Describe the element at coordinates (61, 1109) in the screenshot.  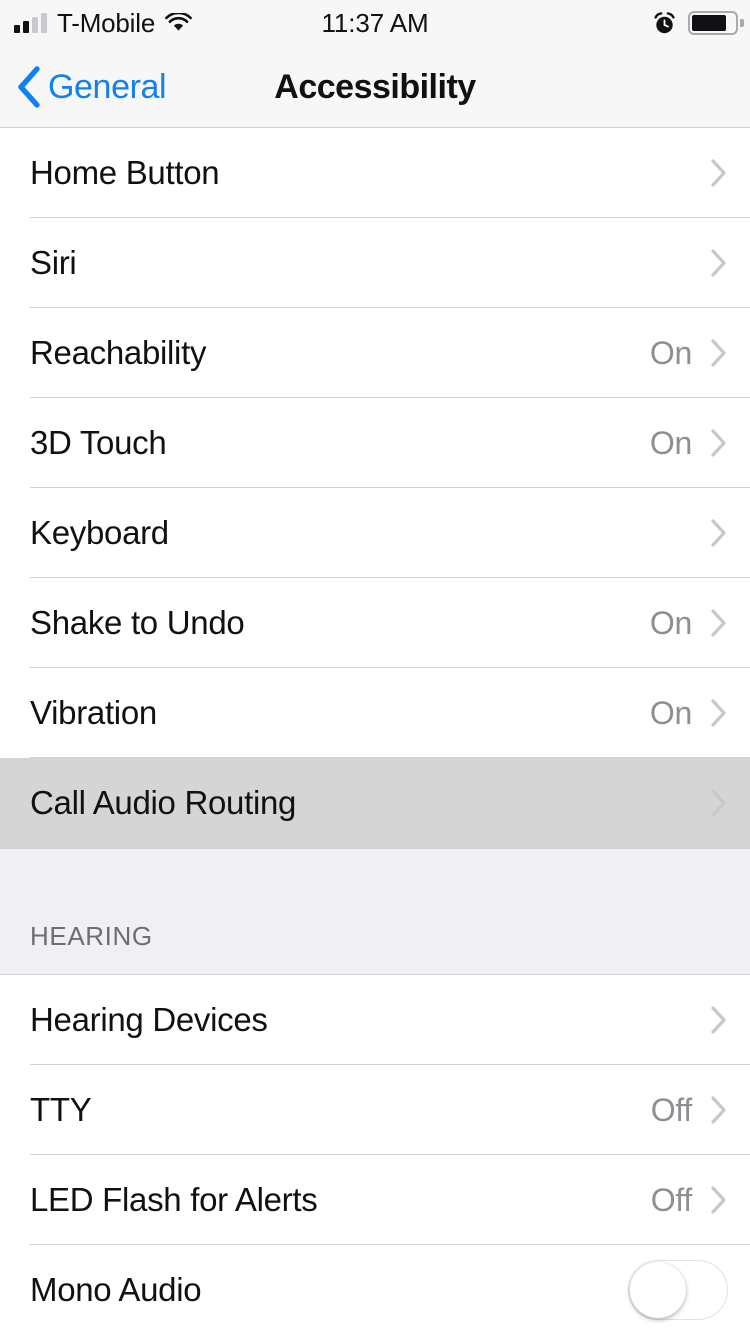
I see `settings-row-label: TTY` at that location.